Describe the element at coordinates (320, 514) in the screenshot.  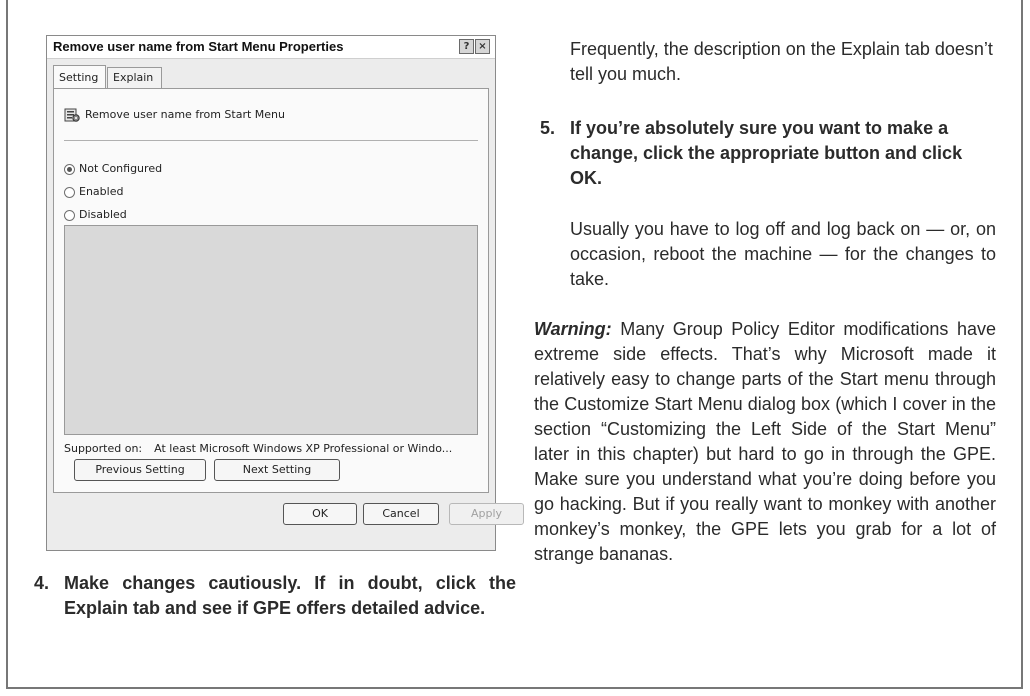
I see `ok-button: OK` at that location.